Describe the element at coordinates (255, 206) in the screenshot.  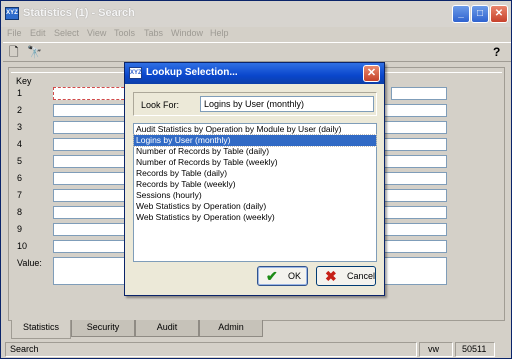
I see `list-item: Web Statistics by Operation (daily)` at that location.